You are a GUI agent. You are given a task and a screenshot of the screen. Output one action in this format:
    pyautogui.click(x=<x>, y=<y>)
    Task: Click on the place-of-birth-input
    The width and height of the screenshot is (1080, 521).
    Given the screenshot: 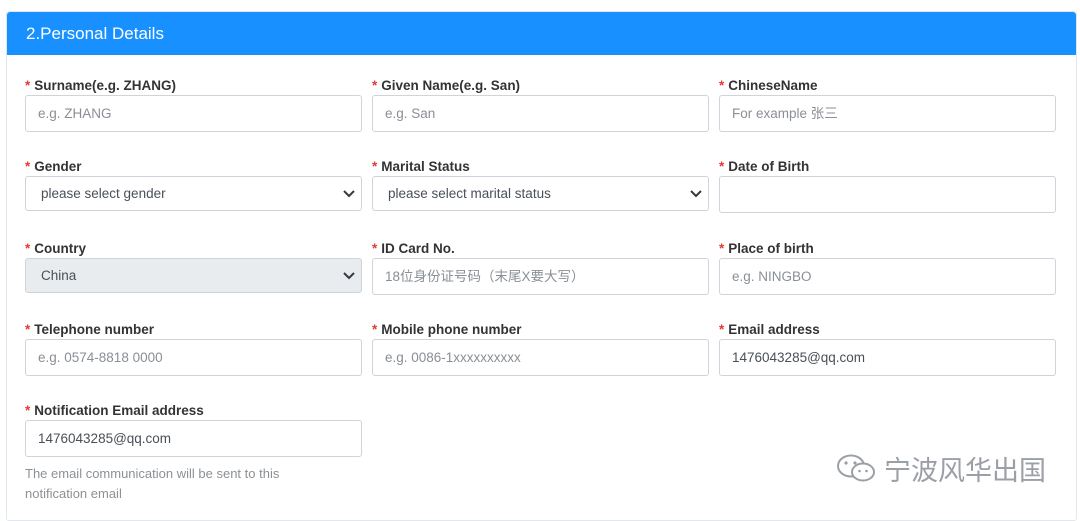 What is the action you would take?
    pyautogui.click(x=887, y=276)
    